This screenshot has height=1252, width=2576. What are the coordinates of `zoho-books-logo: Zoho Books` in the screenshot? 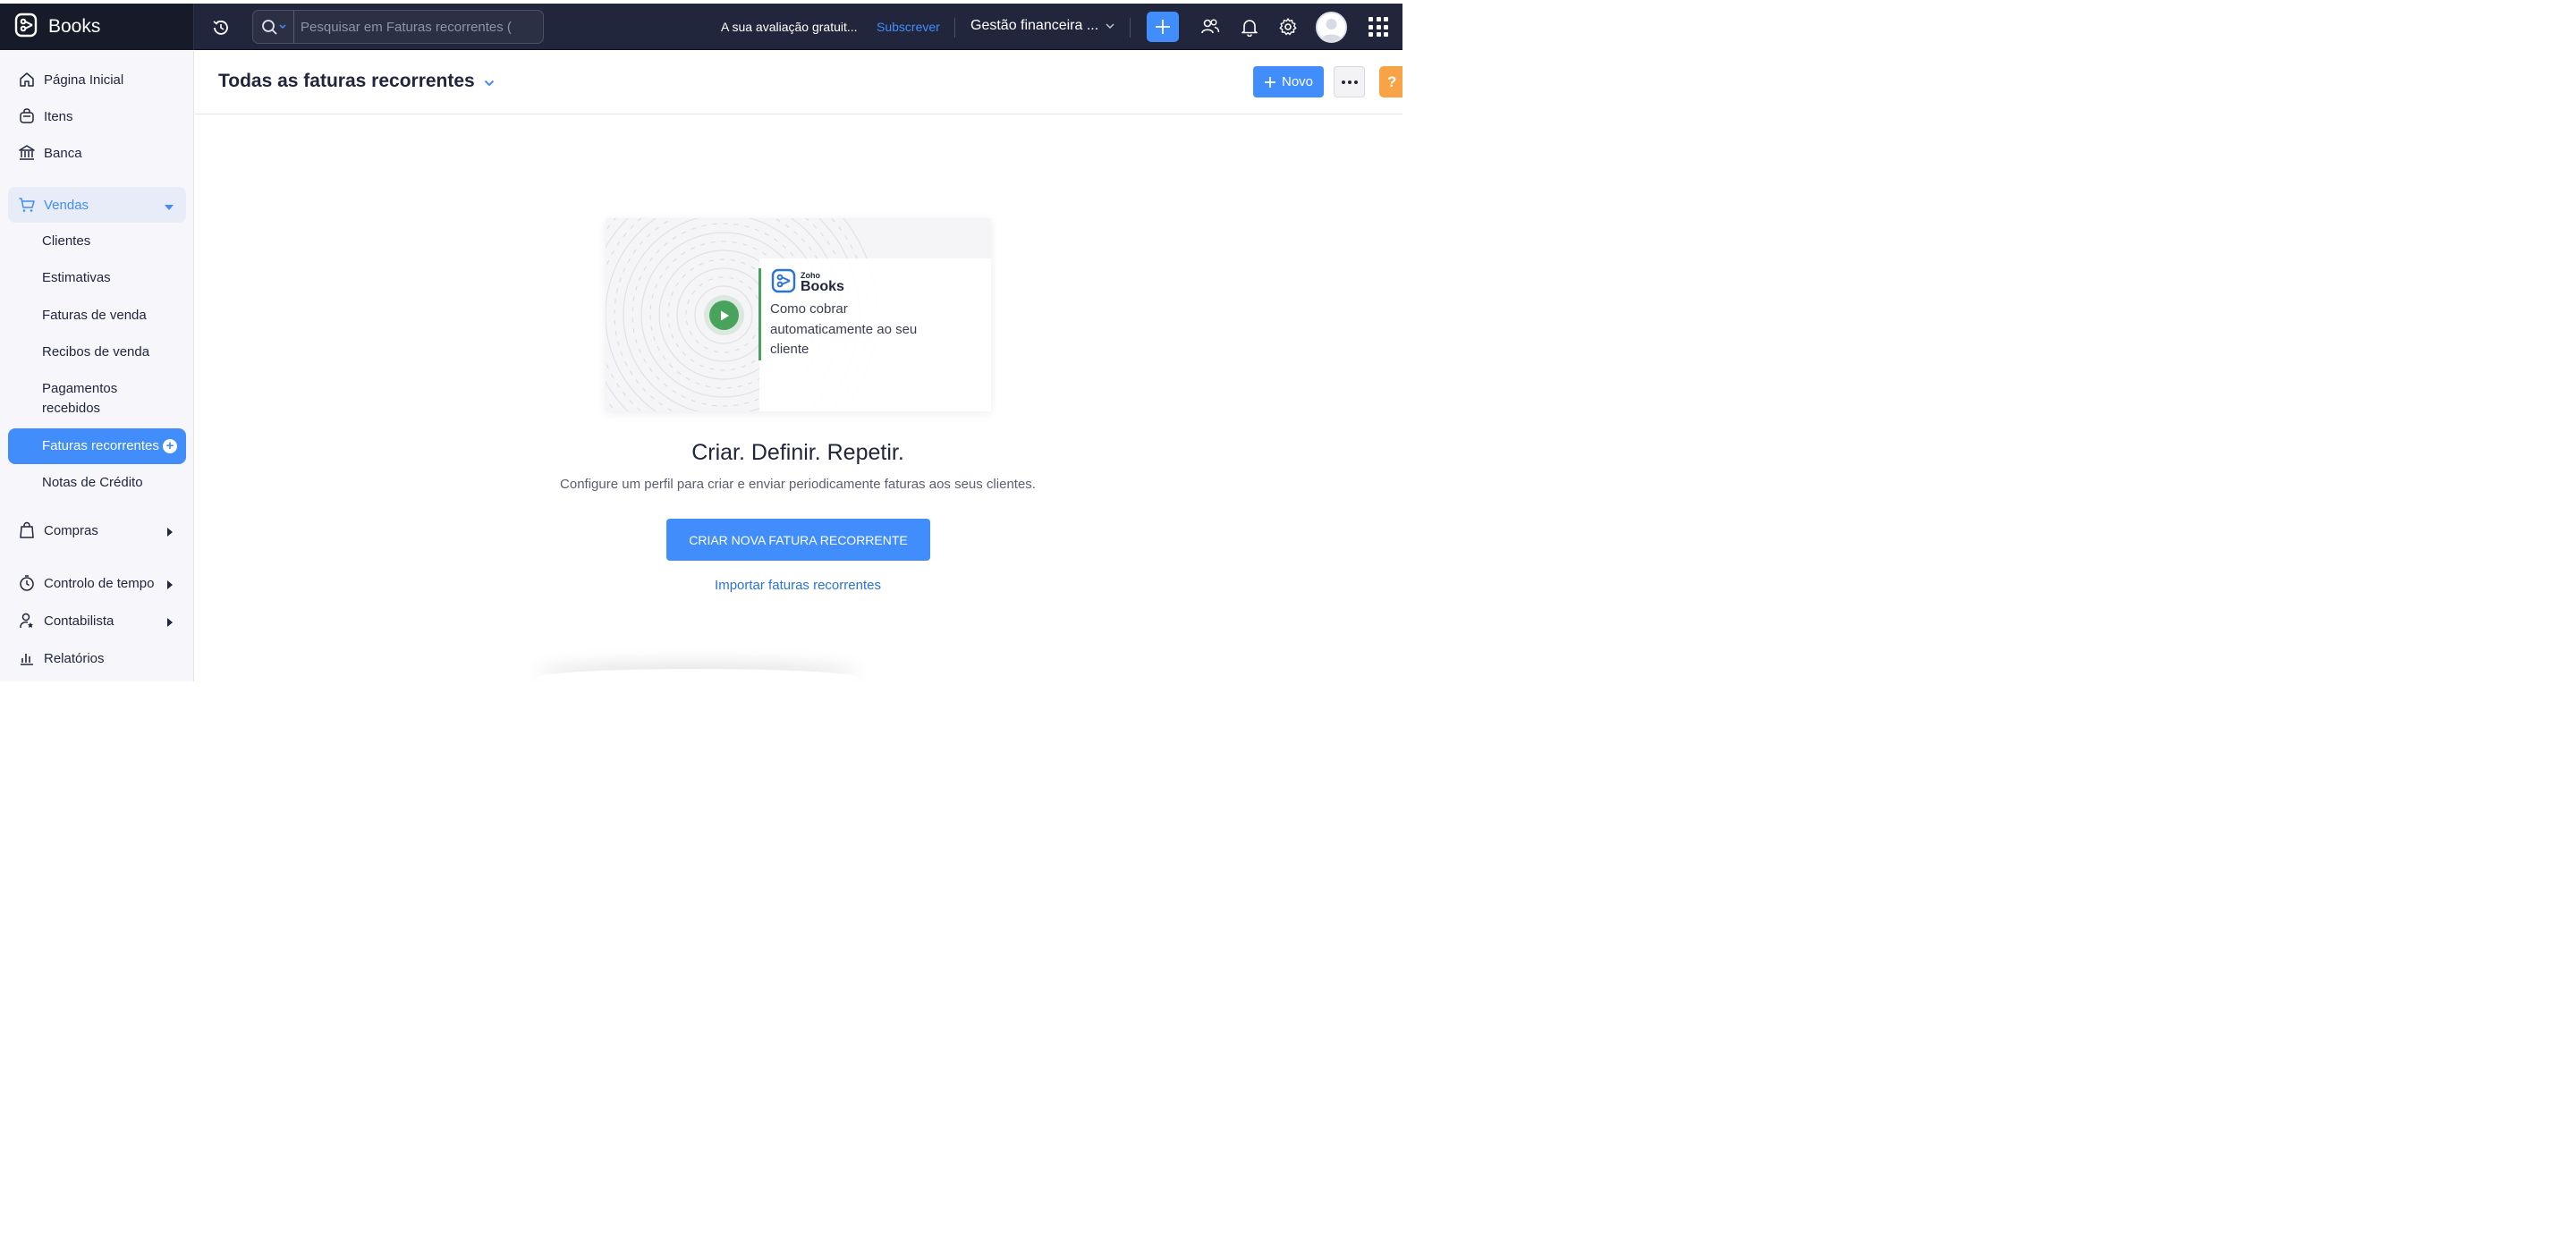 It's located at (807, 283).